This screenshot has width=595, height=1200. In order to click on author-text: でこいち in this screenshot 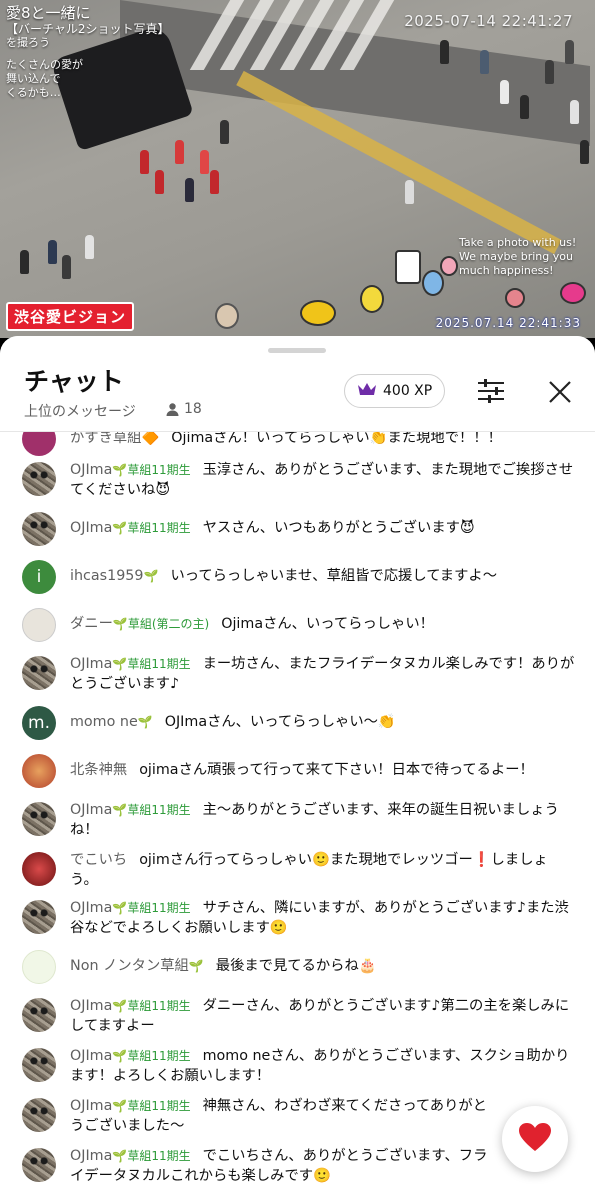, I will do `click(99, 860)`.